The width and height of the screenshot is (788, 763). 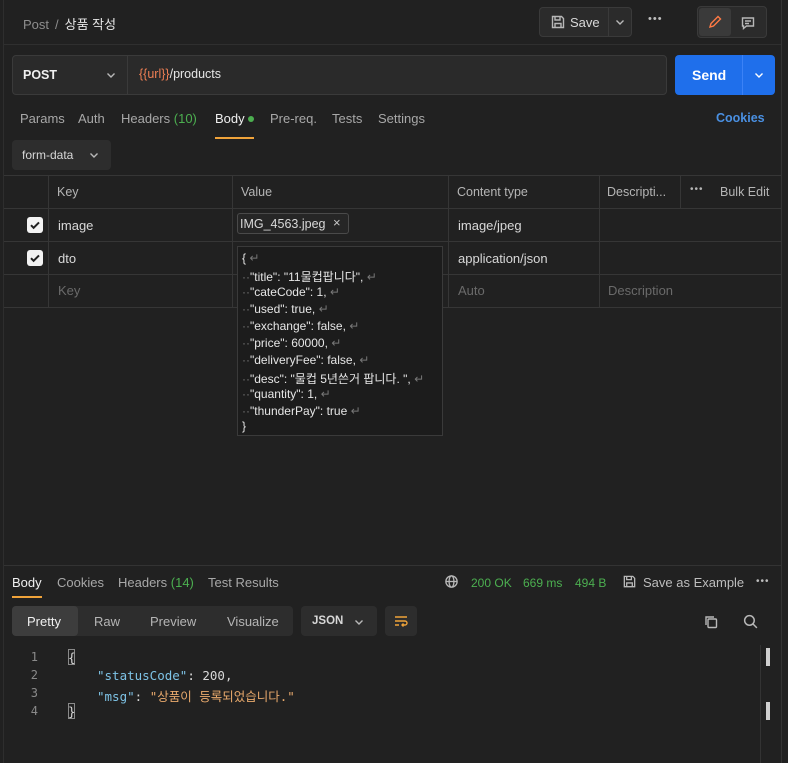 What do you see at coordinates (185, 118) in the screenshot?
I see `headers-count: (10)` at bounding box center [185, 118].